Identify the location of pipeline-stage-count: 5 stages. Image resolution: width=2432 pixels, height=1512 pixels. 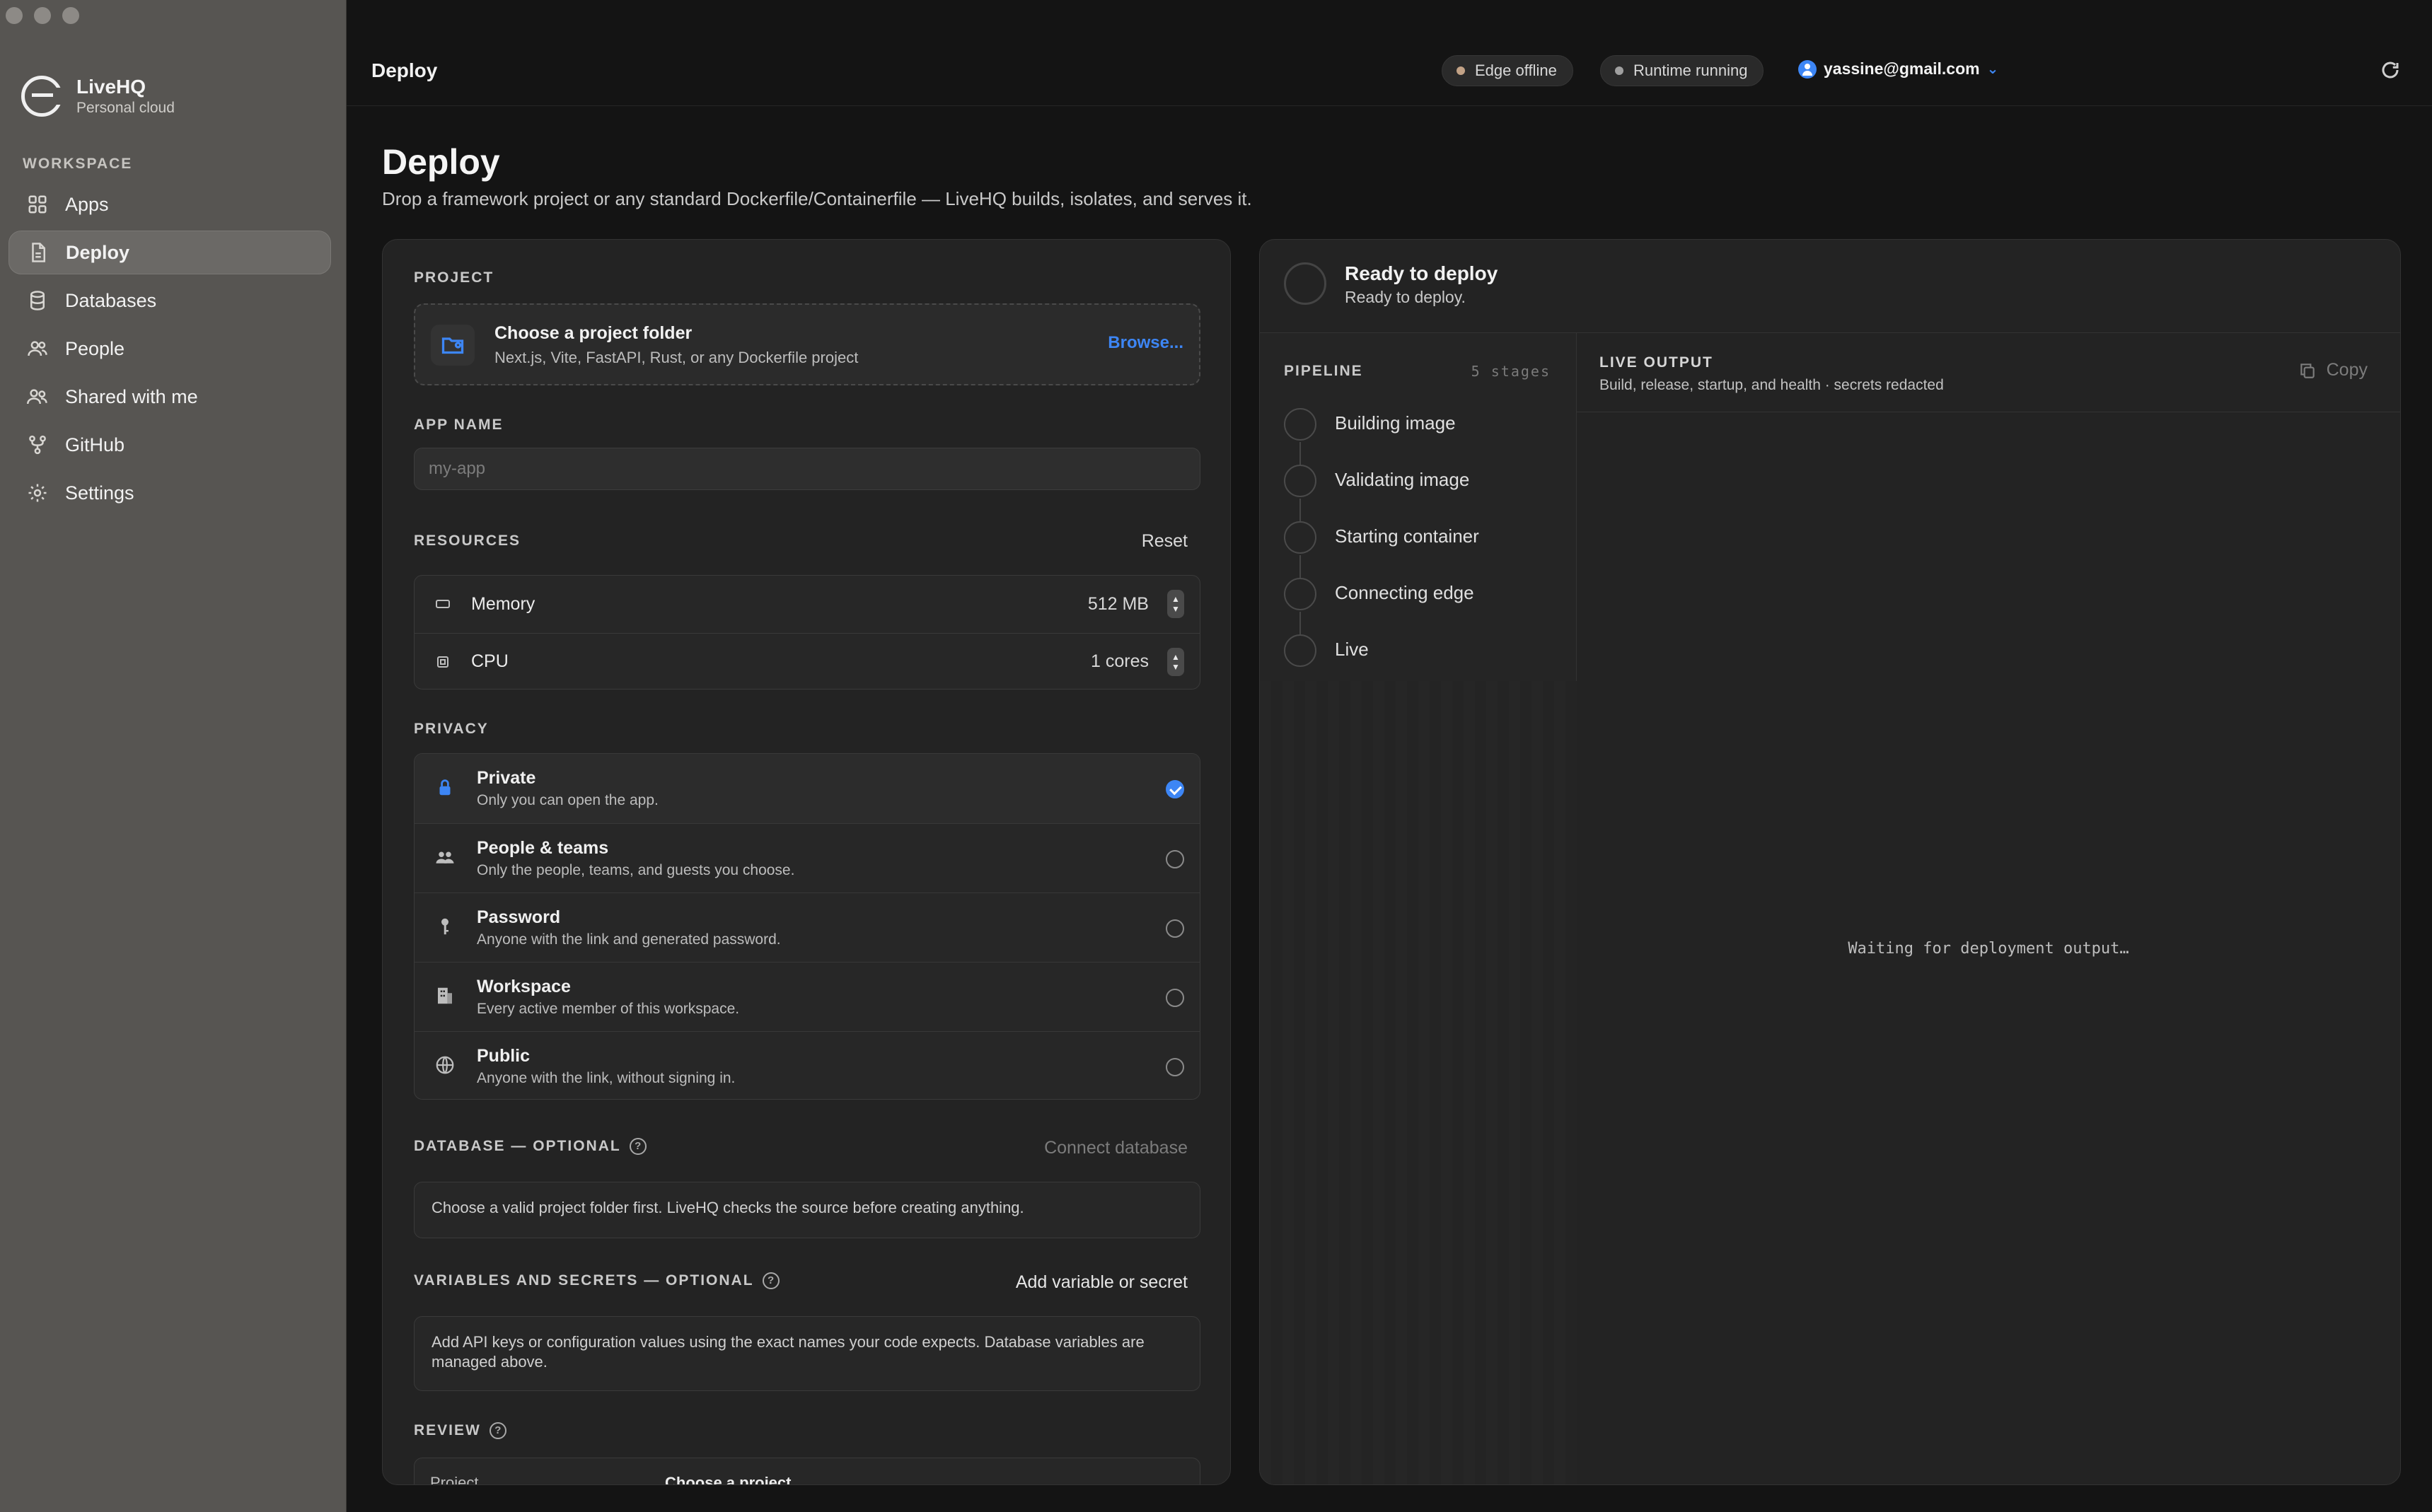
(1511, 371).